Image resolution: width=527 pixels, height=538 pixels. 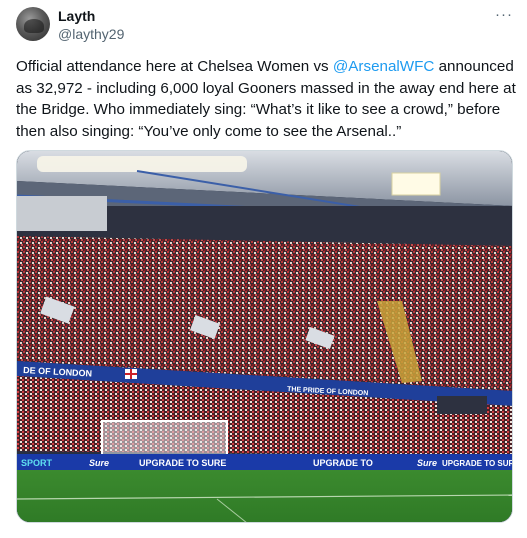 What do you see at coordinates (142, 164) in the screenshot?
I see `roof-light-strip` at bounding box center [142, 164].